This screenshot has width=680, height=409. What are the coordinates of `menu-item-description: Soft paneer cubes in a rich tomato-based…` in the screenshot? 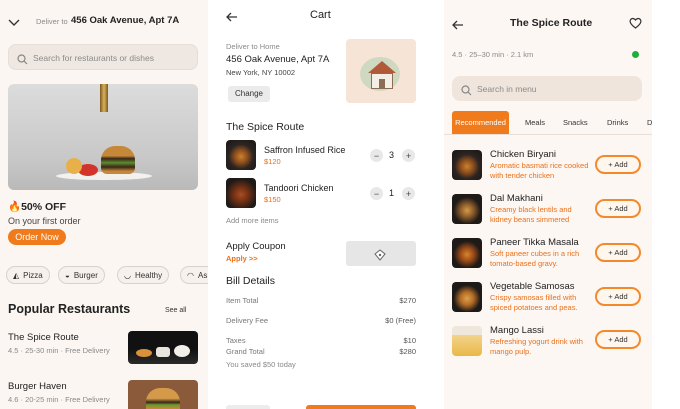 It's located at (535, 258).